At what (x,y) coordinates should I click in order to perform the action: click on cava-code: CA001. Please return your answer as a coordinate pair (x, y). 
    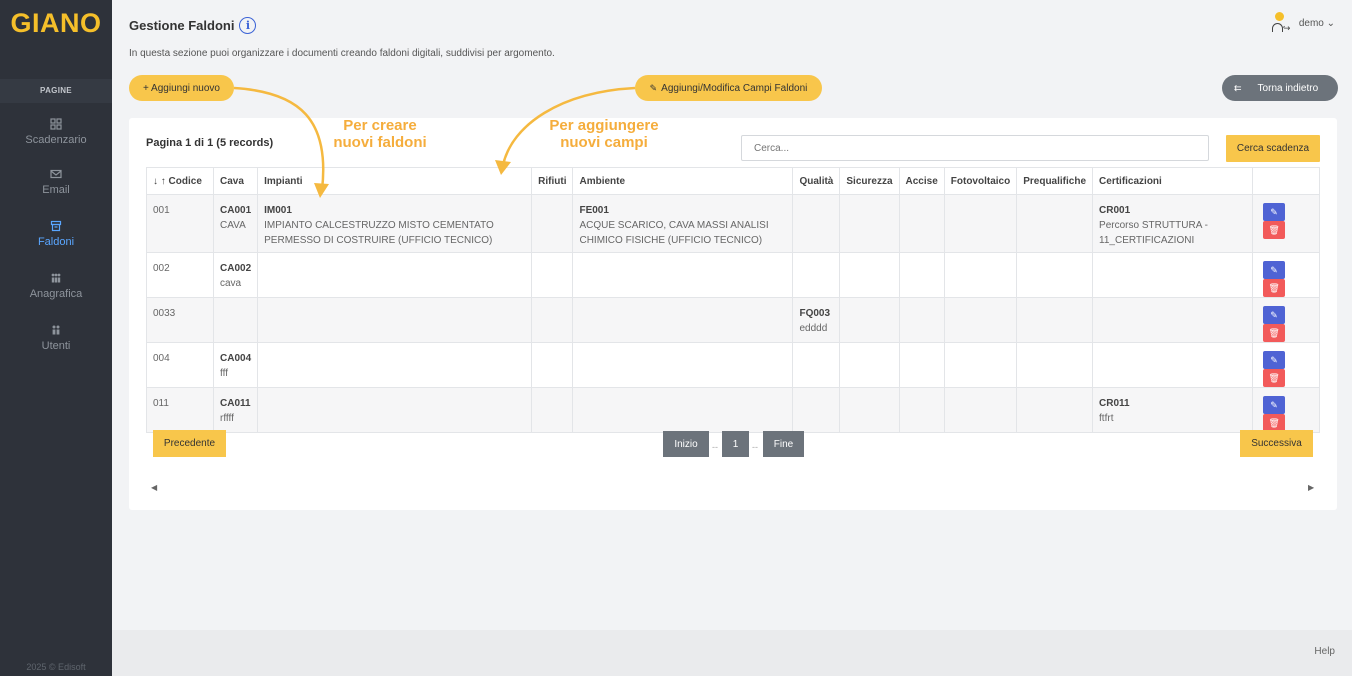
    Looking at the image, I should click on (236, 210).